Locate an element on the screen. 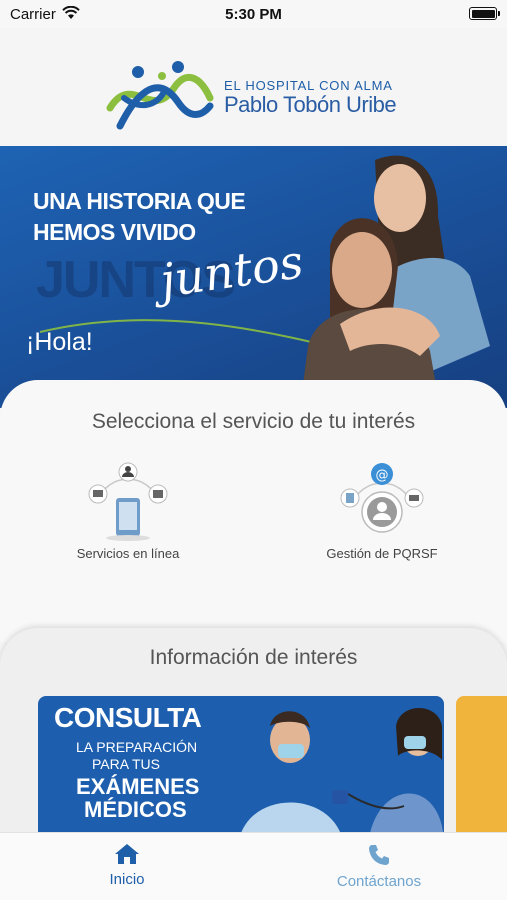  logo-tagline: EL HOSPITAL CON ALMA is located at coordinates (308, 85).